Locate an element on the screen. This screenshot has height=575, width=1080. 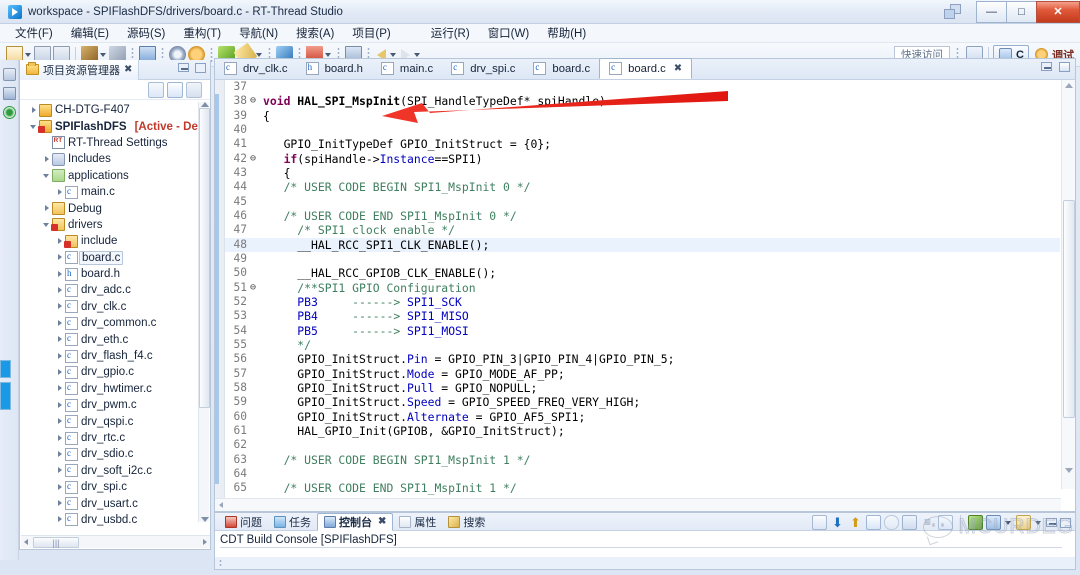
editor-scroll-down-icon is located at coordinates (1069, 470).